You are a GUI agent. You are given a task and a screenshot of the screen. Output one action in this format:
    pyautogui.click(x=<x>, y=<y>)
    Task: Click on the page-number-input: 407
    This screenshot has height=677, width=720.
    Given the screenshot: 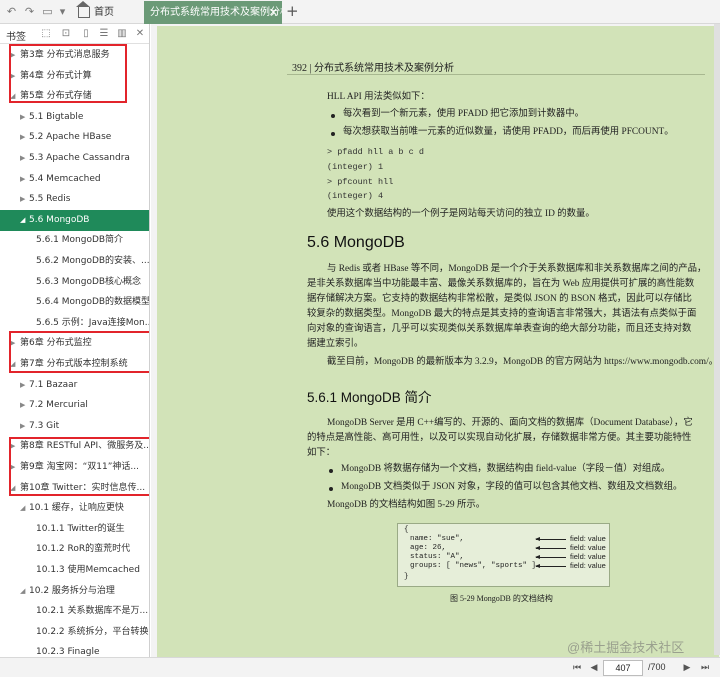 What is the action you would take?
    pyautogui.click(x=623, y=668)
    